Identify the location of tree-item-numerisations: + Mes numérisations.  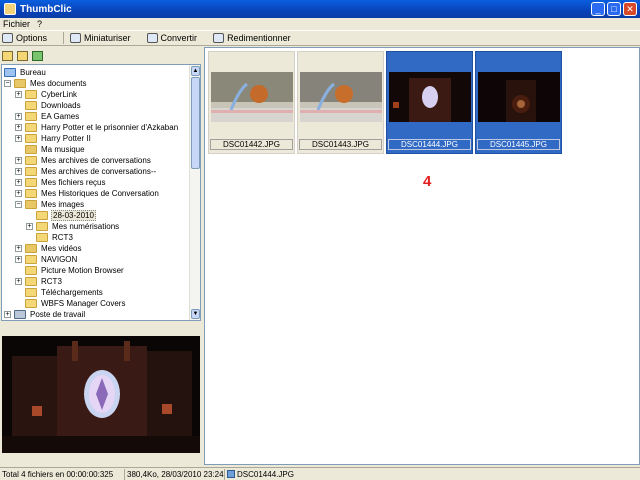
(73, 226).